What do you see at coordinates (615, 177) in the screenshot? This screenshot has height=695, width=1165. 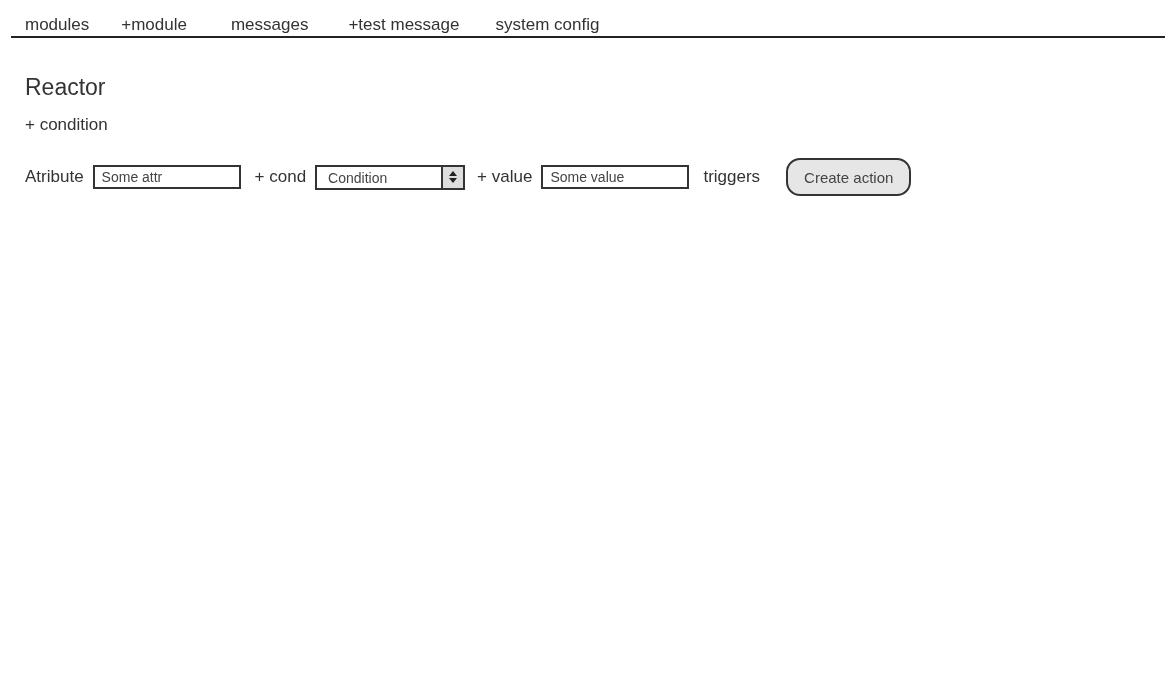 I see `input-field: Some value` at bounding box center [615, 177].